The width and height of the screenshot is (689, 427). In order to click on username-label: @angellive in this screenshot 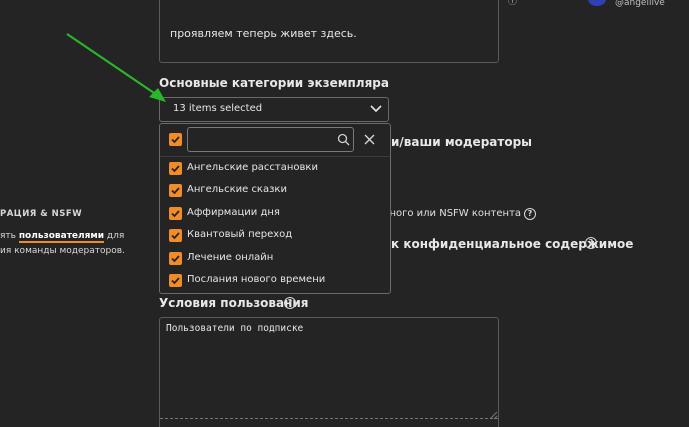, I will do `click(640, 4)`.